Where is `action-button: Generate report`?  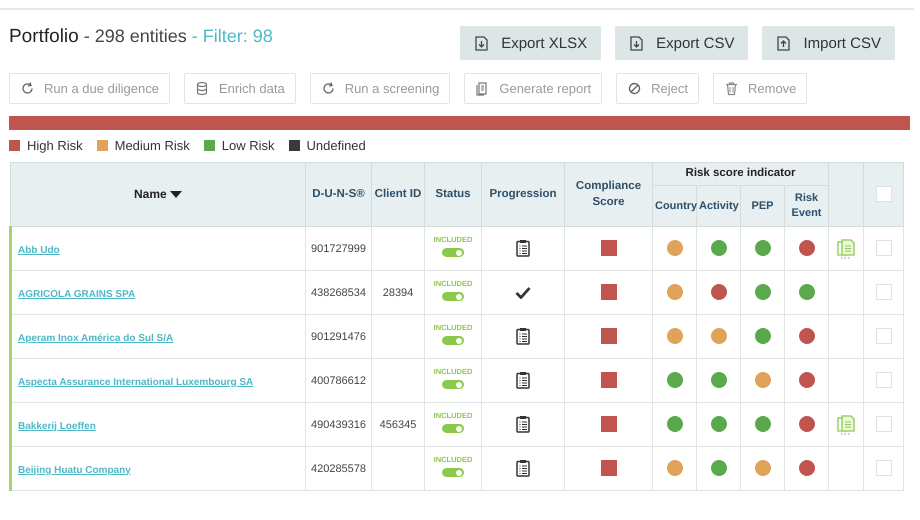
action-button: Generate report is located at coordinates (533, 88).